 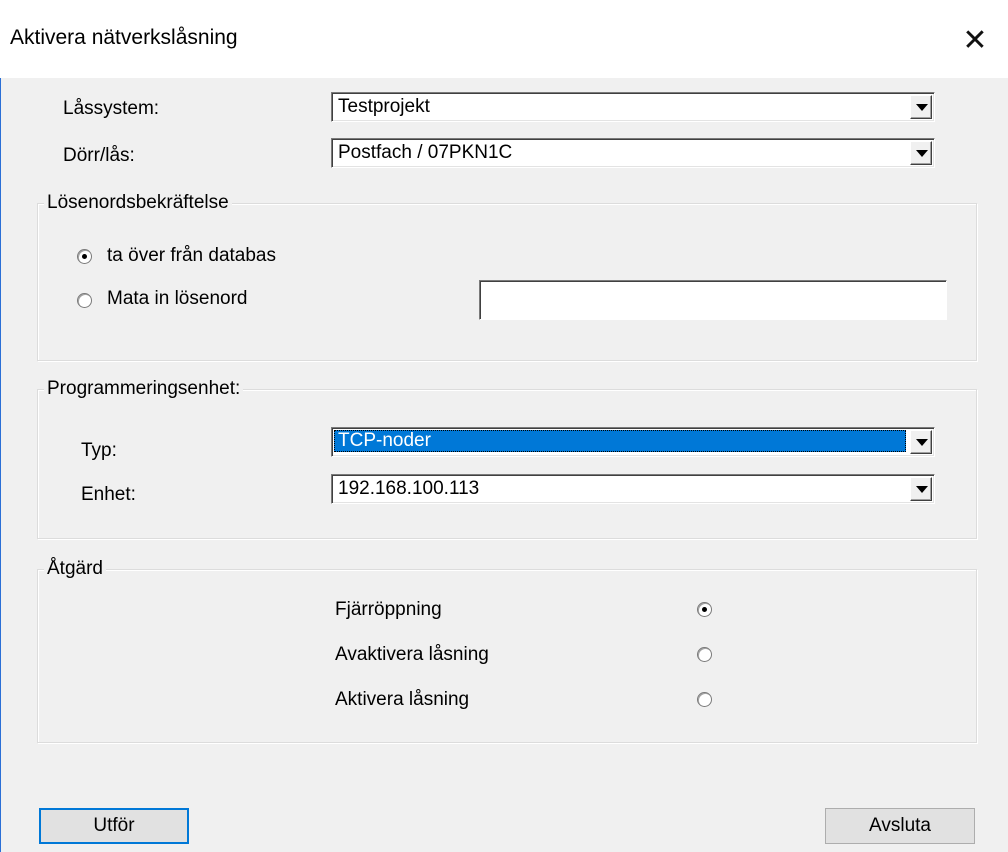 What do you see at coordinates (412, 654) in the screenshot?
I see `action-deactivate-label: Avaktivera låsning` at bounding box center [412, 654].